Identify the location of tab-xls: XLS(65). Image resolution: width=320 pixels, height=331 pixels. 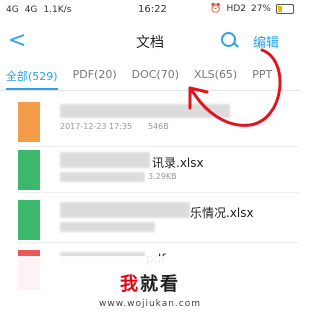
(215, 76).